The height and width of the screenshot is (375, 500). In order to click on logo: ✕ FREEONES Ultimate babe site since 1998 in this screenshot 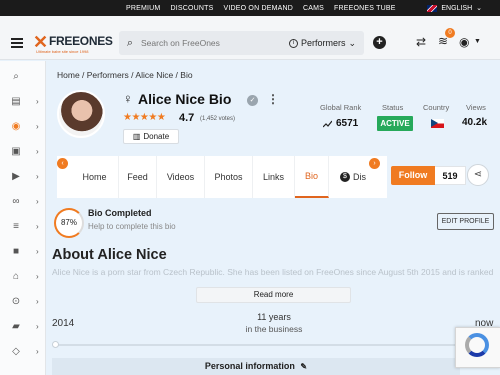, I will do `click(73, 44)`.